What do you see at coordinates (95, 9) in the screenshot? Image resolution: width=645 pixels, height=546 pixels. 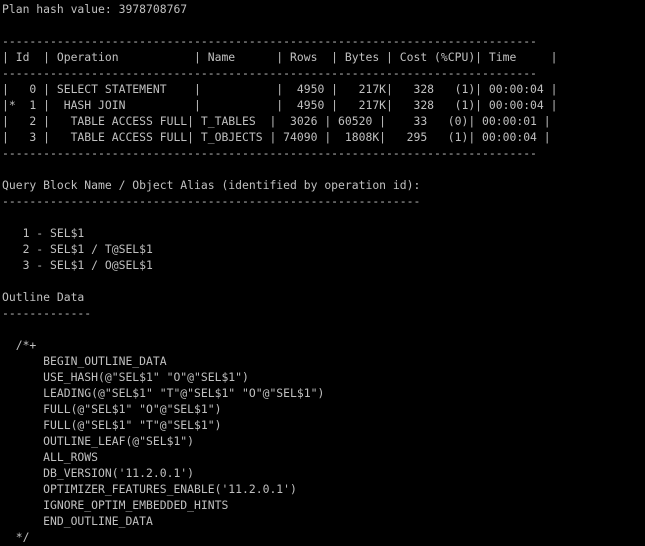 I see `plan-hash-line: Plan hash value: 3978708767` at bounding box center [95, 9].